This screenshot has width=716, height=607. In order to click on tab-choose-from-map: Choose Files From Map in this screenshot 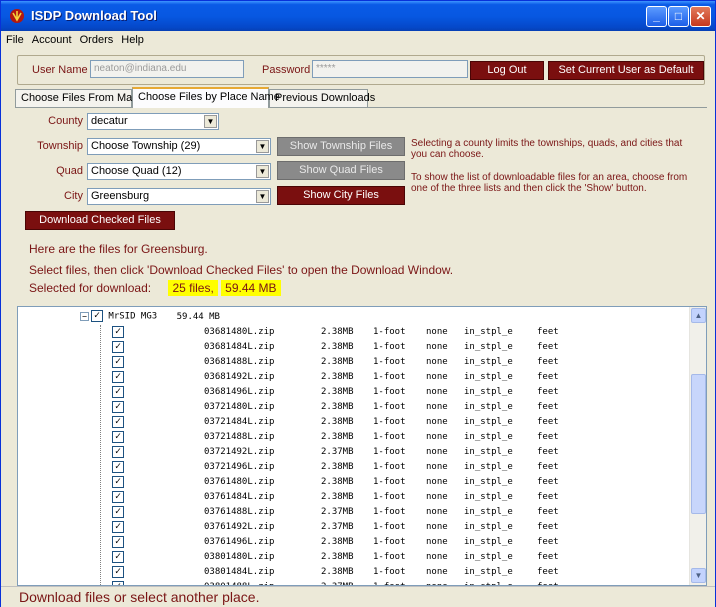, I will do `click(76, 98)`.